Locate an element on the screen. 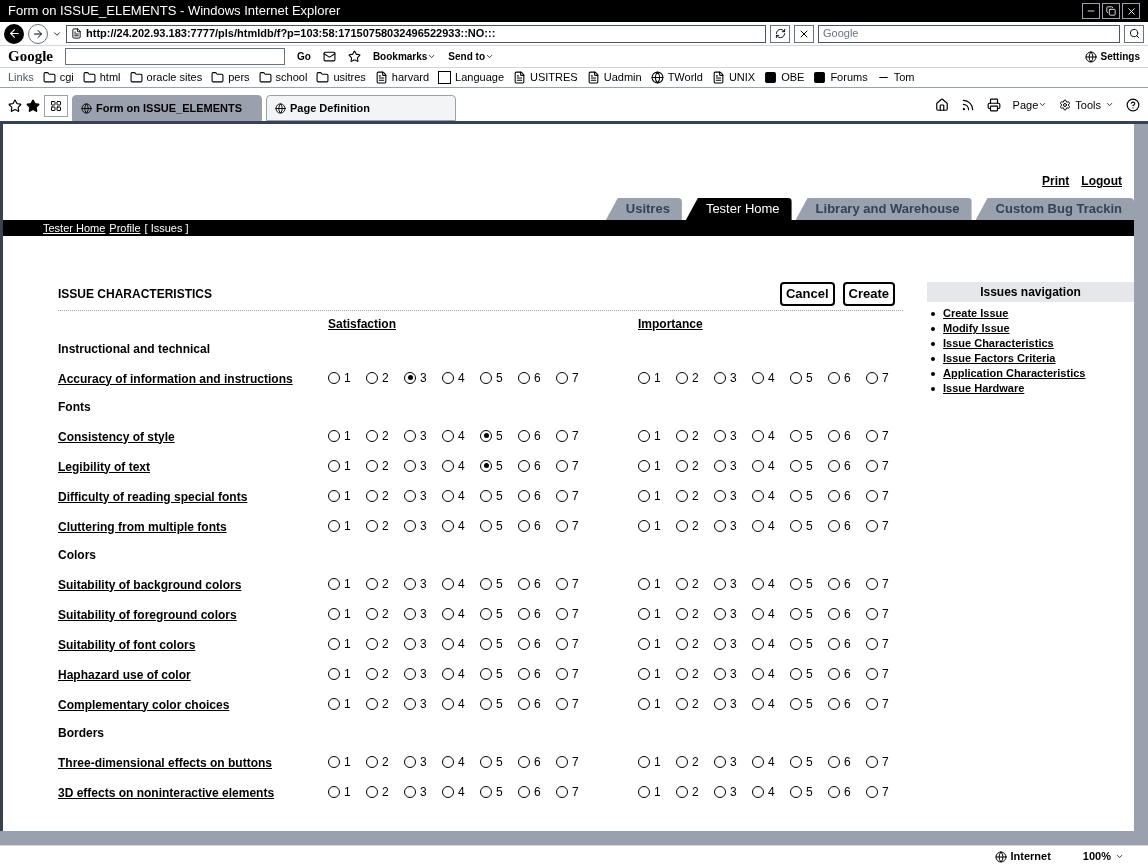  column-header: Importance is located at coordinates (670, 323).